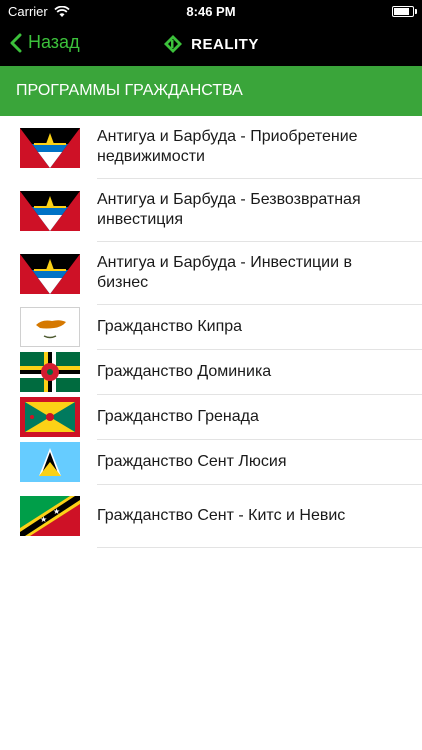 This screenshot has width=422, height=750. I want to click on saint-kitts-nevis-flag-icon: ★ ★, so click(50, 516).